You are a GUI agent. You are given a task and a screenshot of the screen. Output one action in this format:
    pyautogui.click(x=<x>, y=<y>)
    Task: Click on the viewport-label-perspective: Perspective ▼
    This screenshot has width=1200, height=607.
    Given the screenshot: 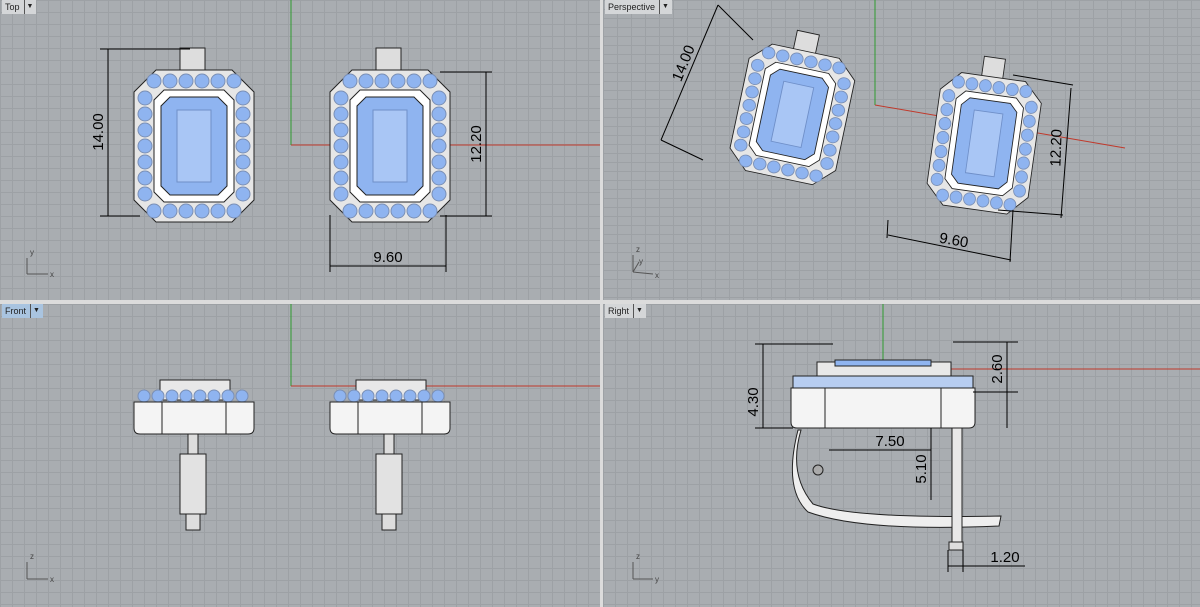 What is the action you would take?
    pyautogui.click(x=638, y=7)
    